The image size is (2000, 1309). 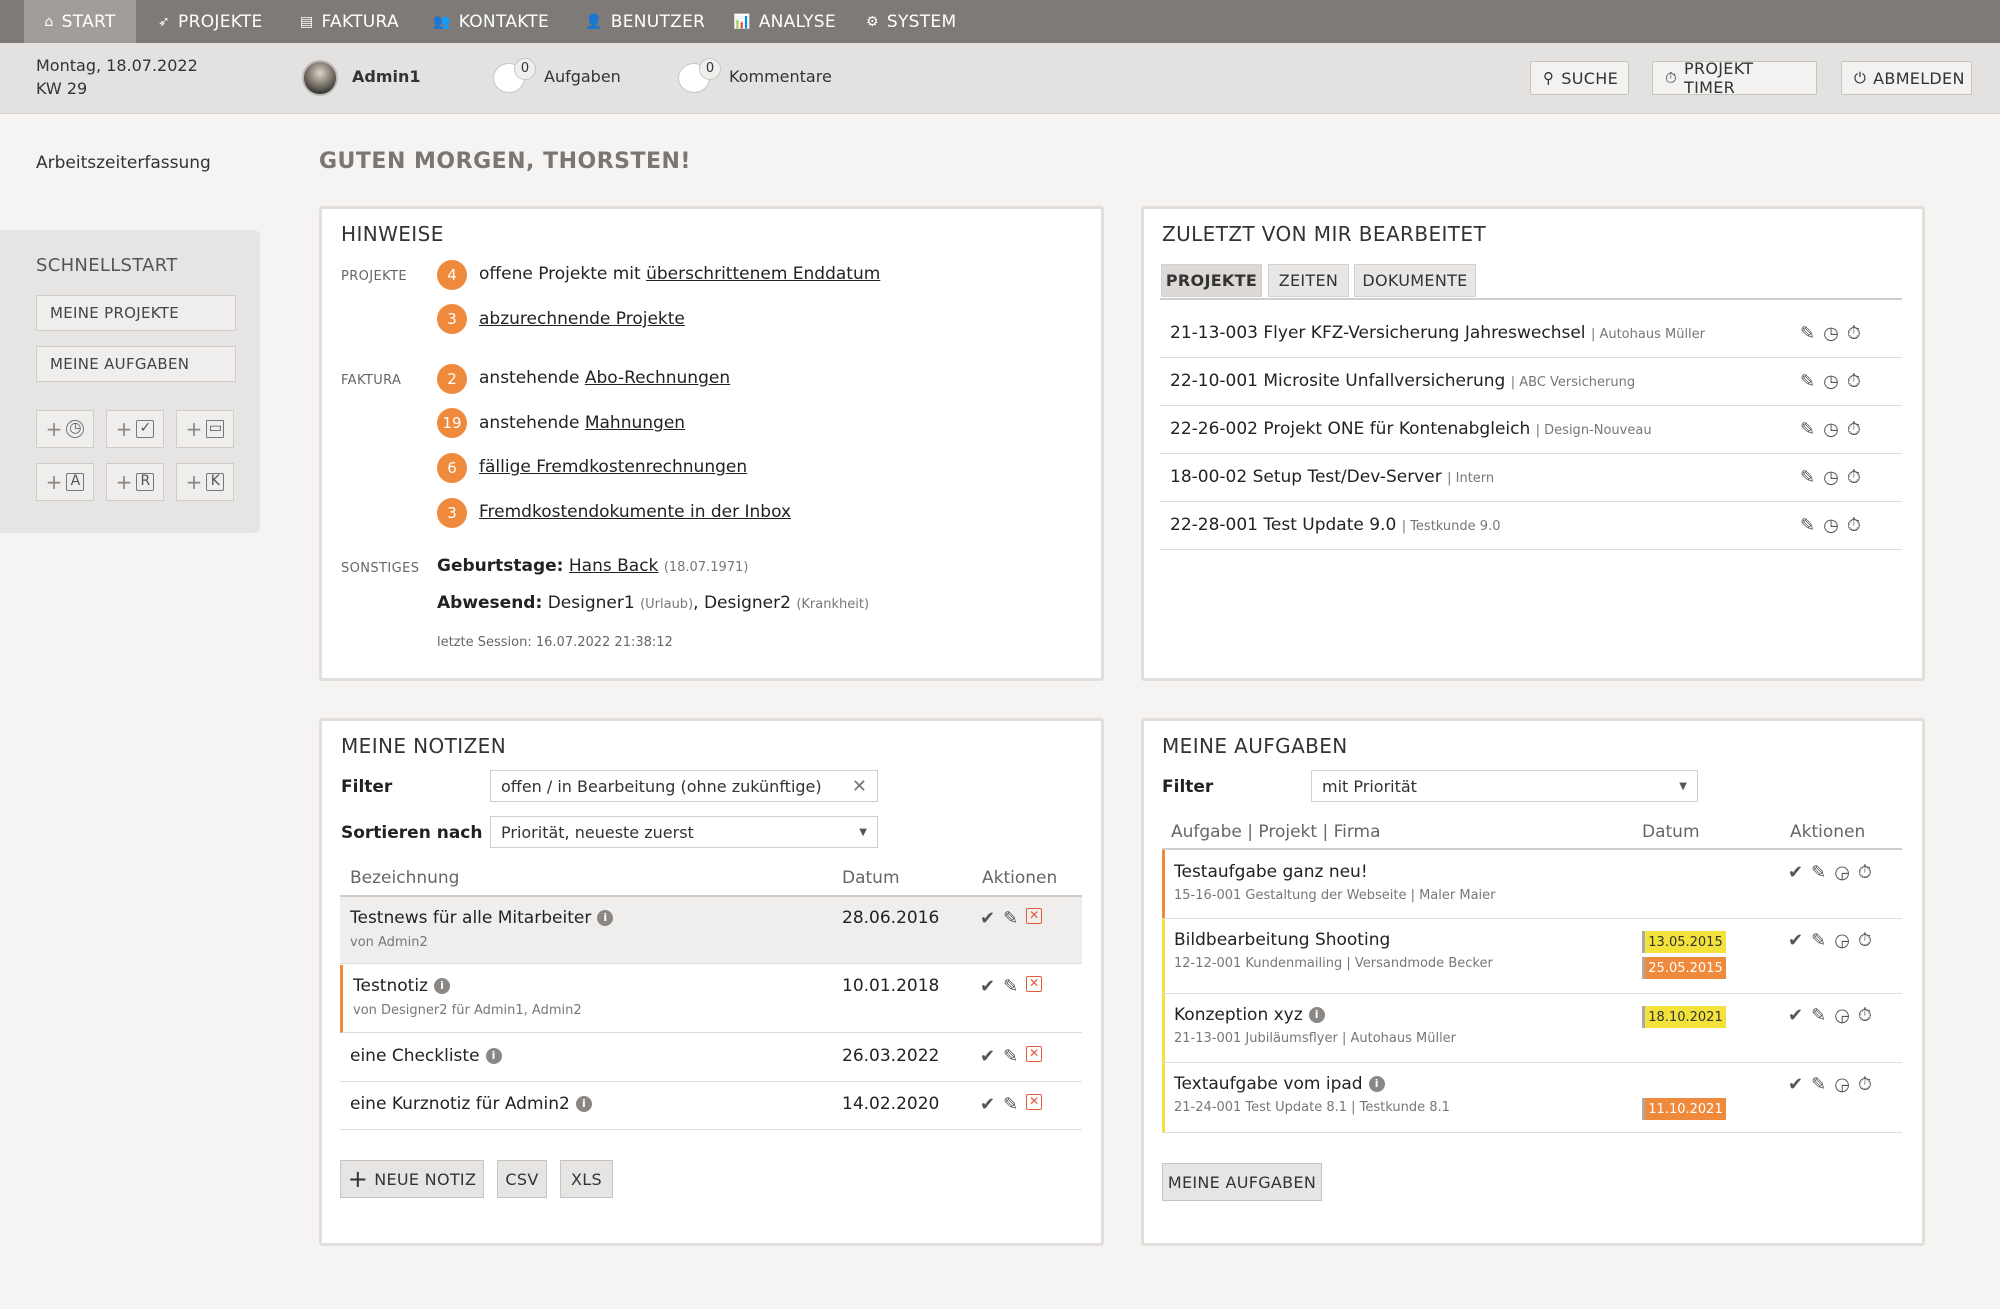 I want to click on notice-link: abzurechnende Projekte, so click(x=582, y=319).